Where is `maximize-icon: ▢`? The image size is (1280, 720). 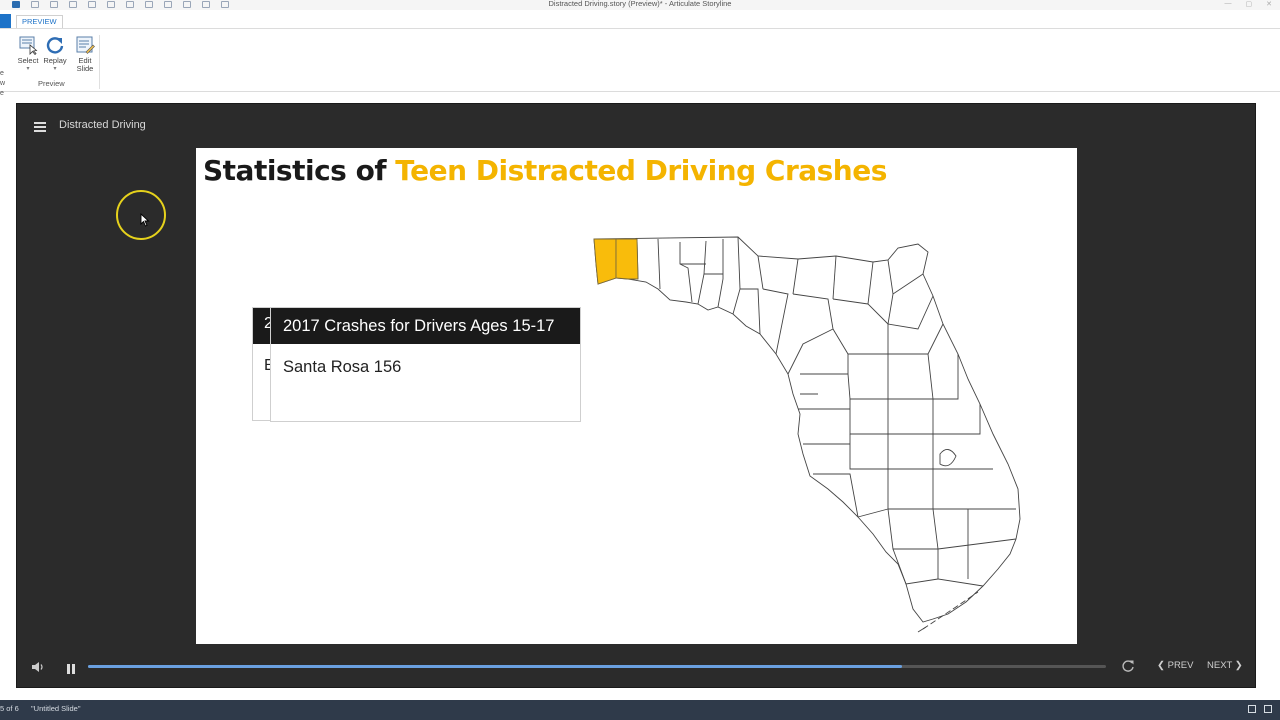 maximize-icon: ▢ is located at coordinates (1249, 4).